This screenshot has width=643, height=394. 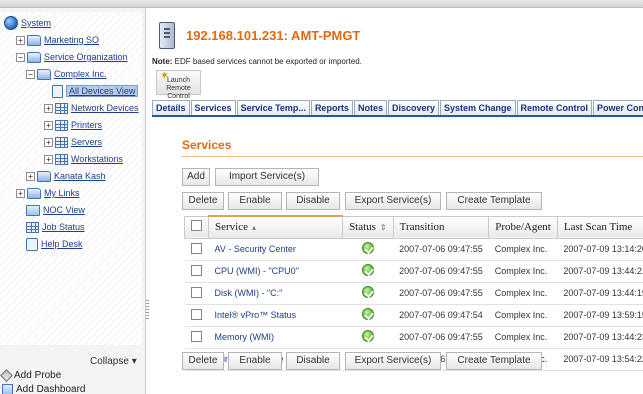 I want to click on tree-node-servers: + Servers, so click(x=73, y=142).